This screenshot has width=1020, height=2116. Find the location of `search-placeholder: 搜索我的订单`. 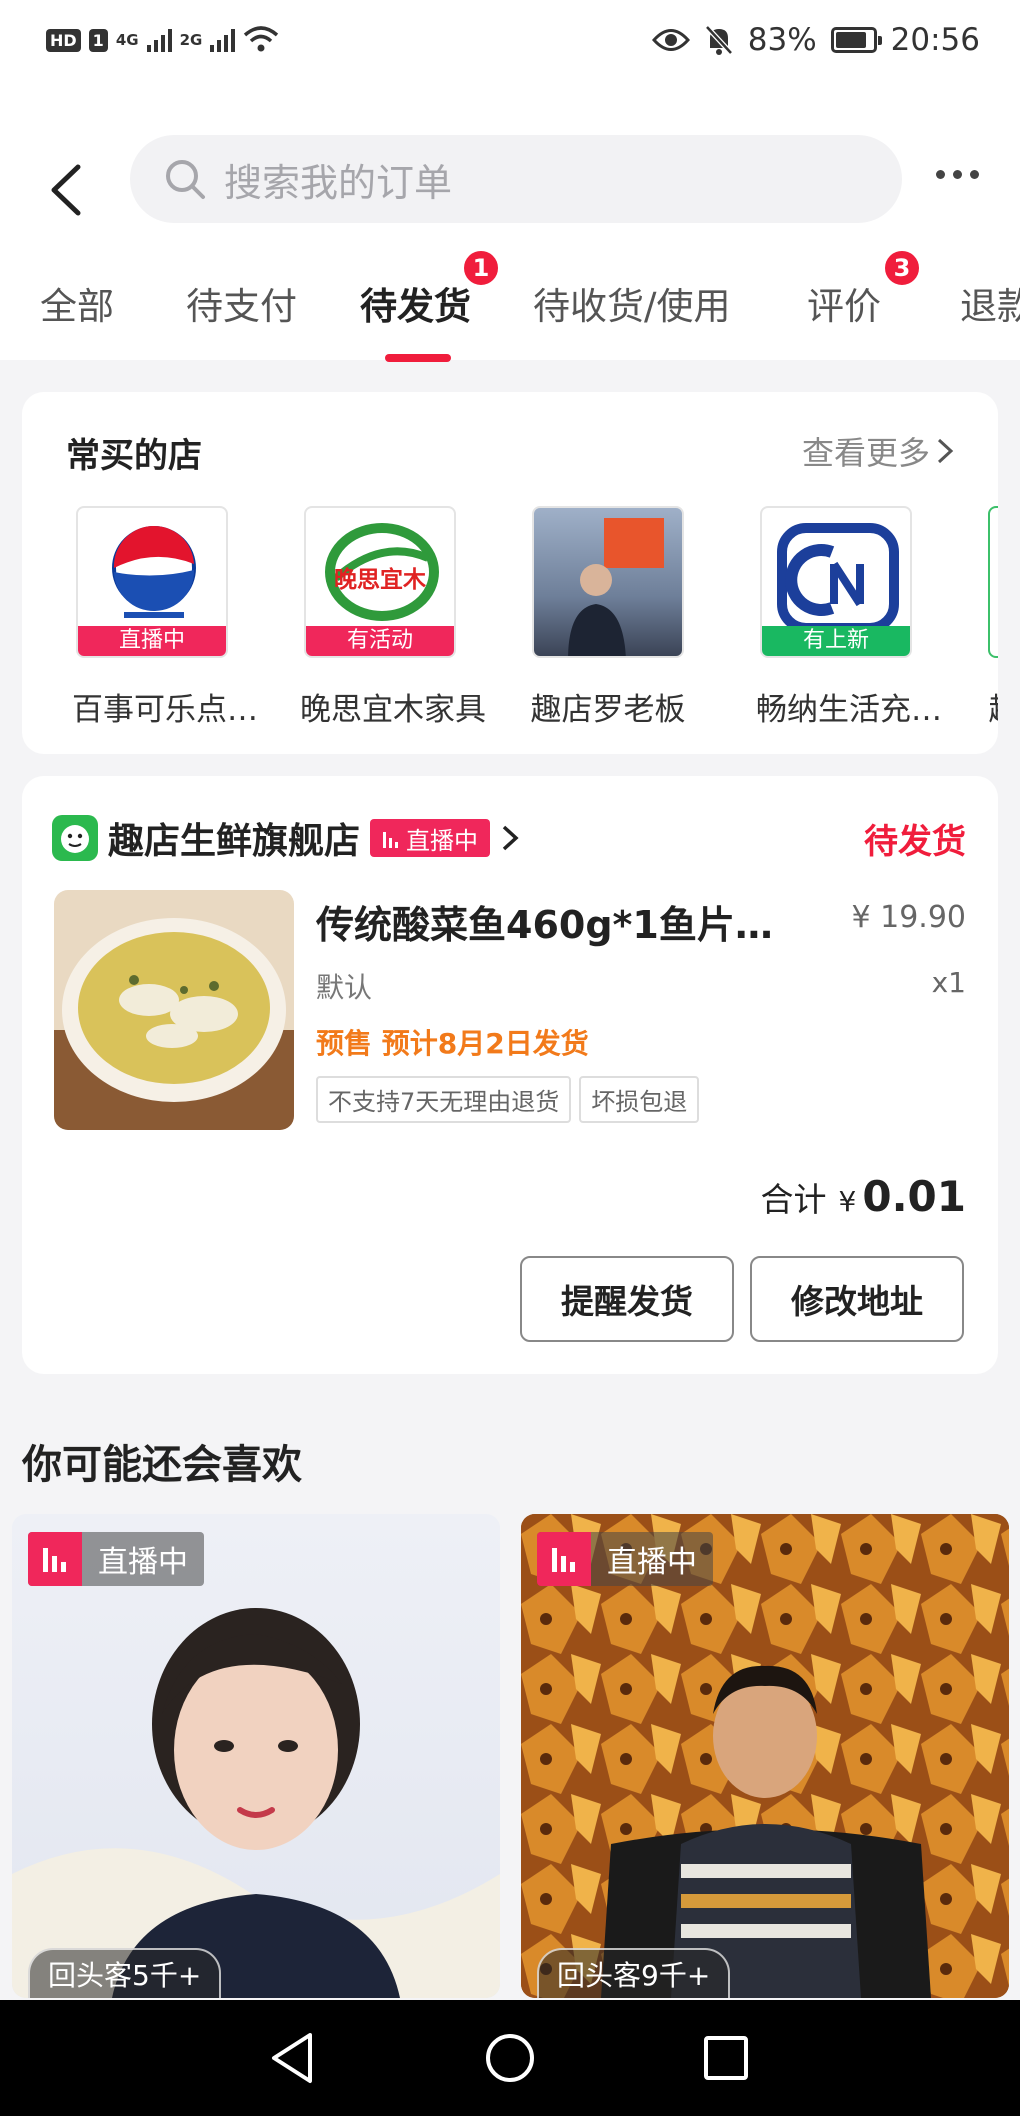

search-placeholder: 搜索我的订单 is located at coordinates (338, 182).